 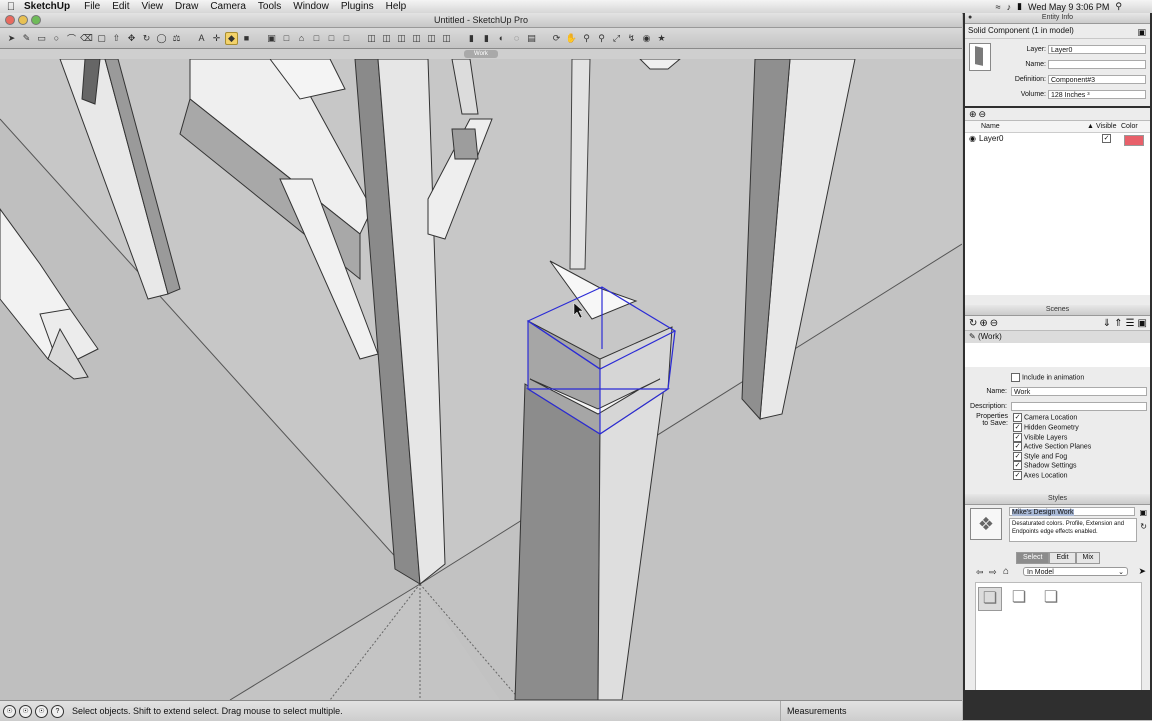 What do you see at coordinates (1068, 7) in the screenshot?
I see `menu-clock: Wed May 9 3:06 PM` at bounding box center [1068, 7].